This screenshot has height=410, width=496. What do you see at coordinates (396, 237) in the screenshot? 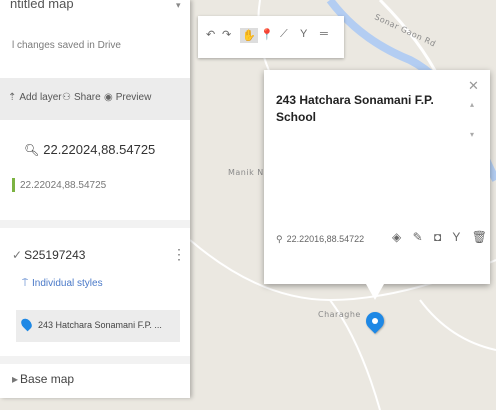
I see `paint-bucket-icon: ◈` at bounding box center [396, 237].